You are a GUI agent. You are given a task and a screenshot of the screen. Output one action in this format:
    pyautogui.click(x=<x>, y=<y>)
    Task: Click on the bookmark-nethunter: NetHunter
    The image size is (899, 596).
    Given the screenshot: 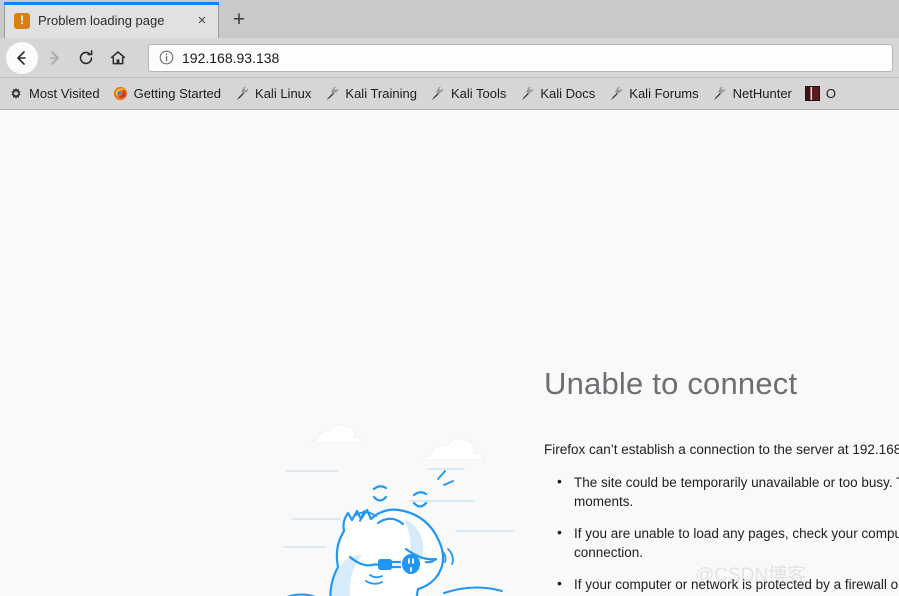 What is the action you would take?
    pyautogui.click(x=752, y=94)
    